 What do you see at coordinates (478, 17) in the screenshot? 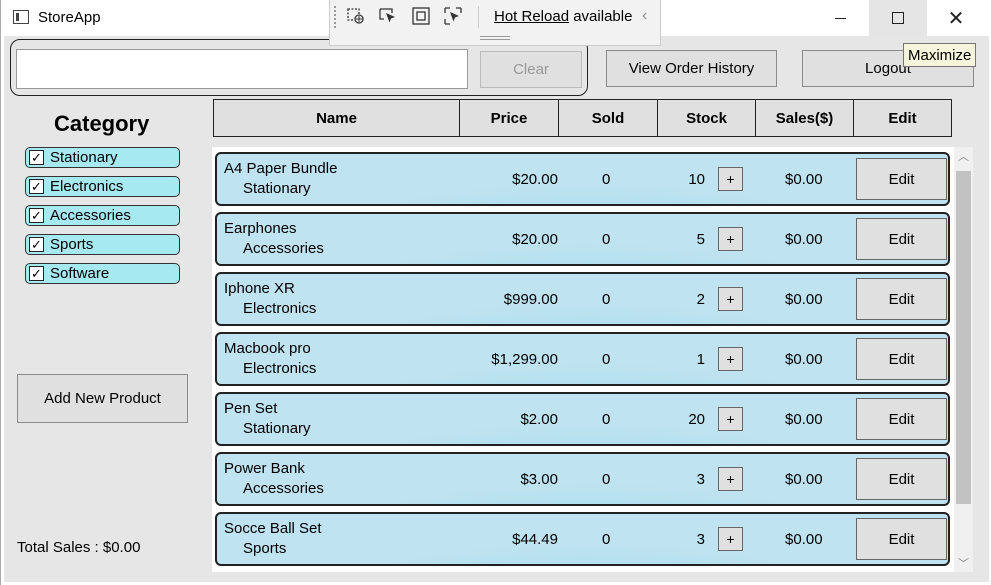
I see `toolbar-separator` at bounding box center [478, 17].